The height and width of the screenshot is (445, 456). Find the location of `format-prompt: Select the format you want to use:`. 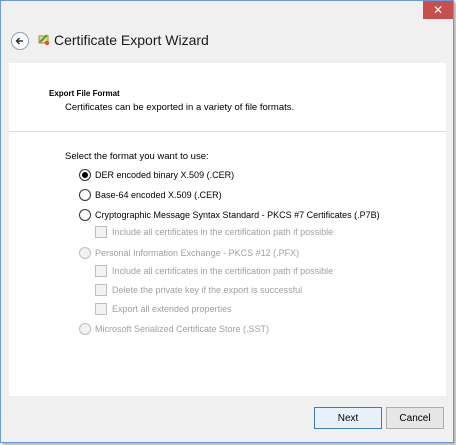

format-prompt: Select the format you want to use: is located at coordinates (137, 156).